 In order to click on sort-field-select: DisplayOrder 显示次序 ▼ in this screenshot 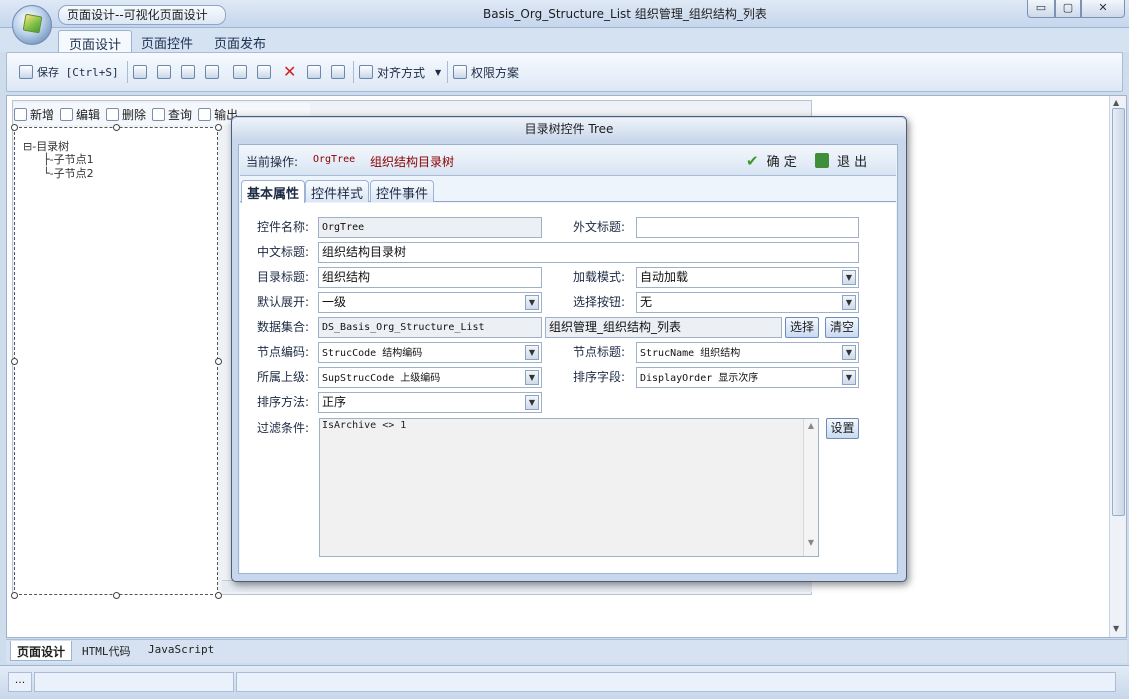, I will do `click(747, 377)`.